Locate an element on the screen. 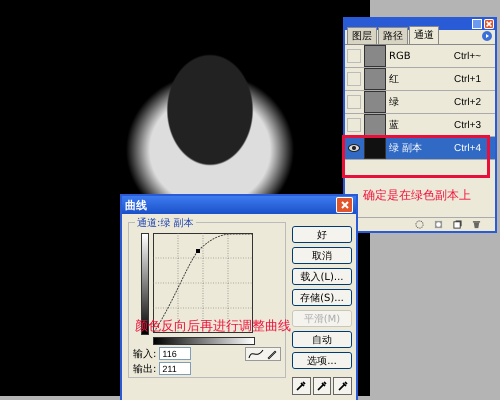  panel-tab: 图层 is located at coordinates (362, 35).